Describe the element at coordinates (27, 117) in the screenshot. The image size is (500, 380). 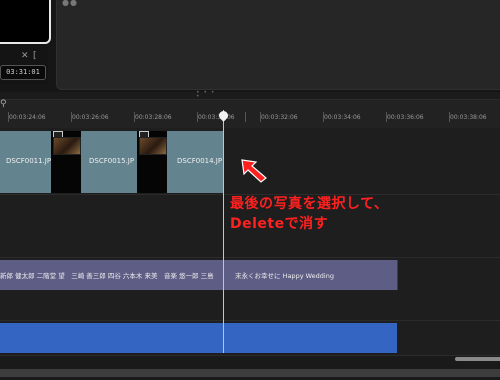
I see `ruler-tick-label: 00:03:24:06` at that location.